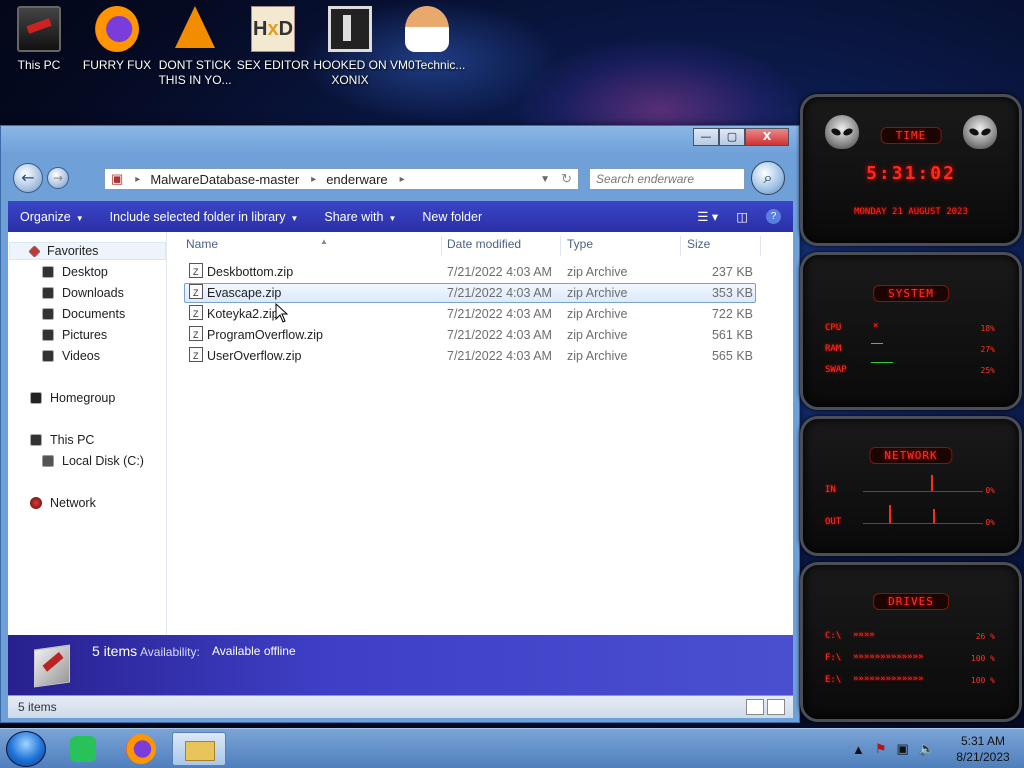 This screenshot has width=1024, height=768. I want to click on close-button: X, so click(767, 137).